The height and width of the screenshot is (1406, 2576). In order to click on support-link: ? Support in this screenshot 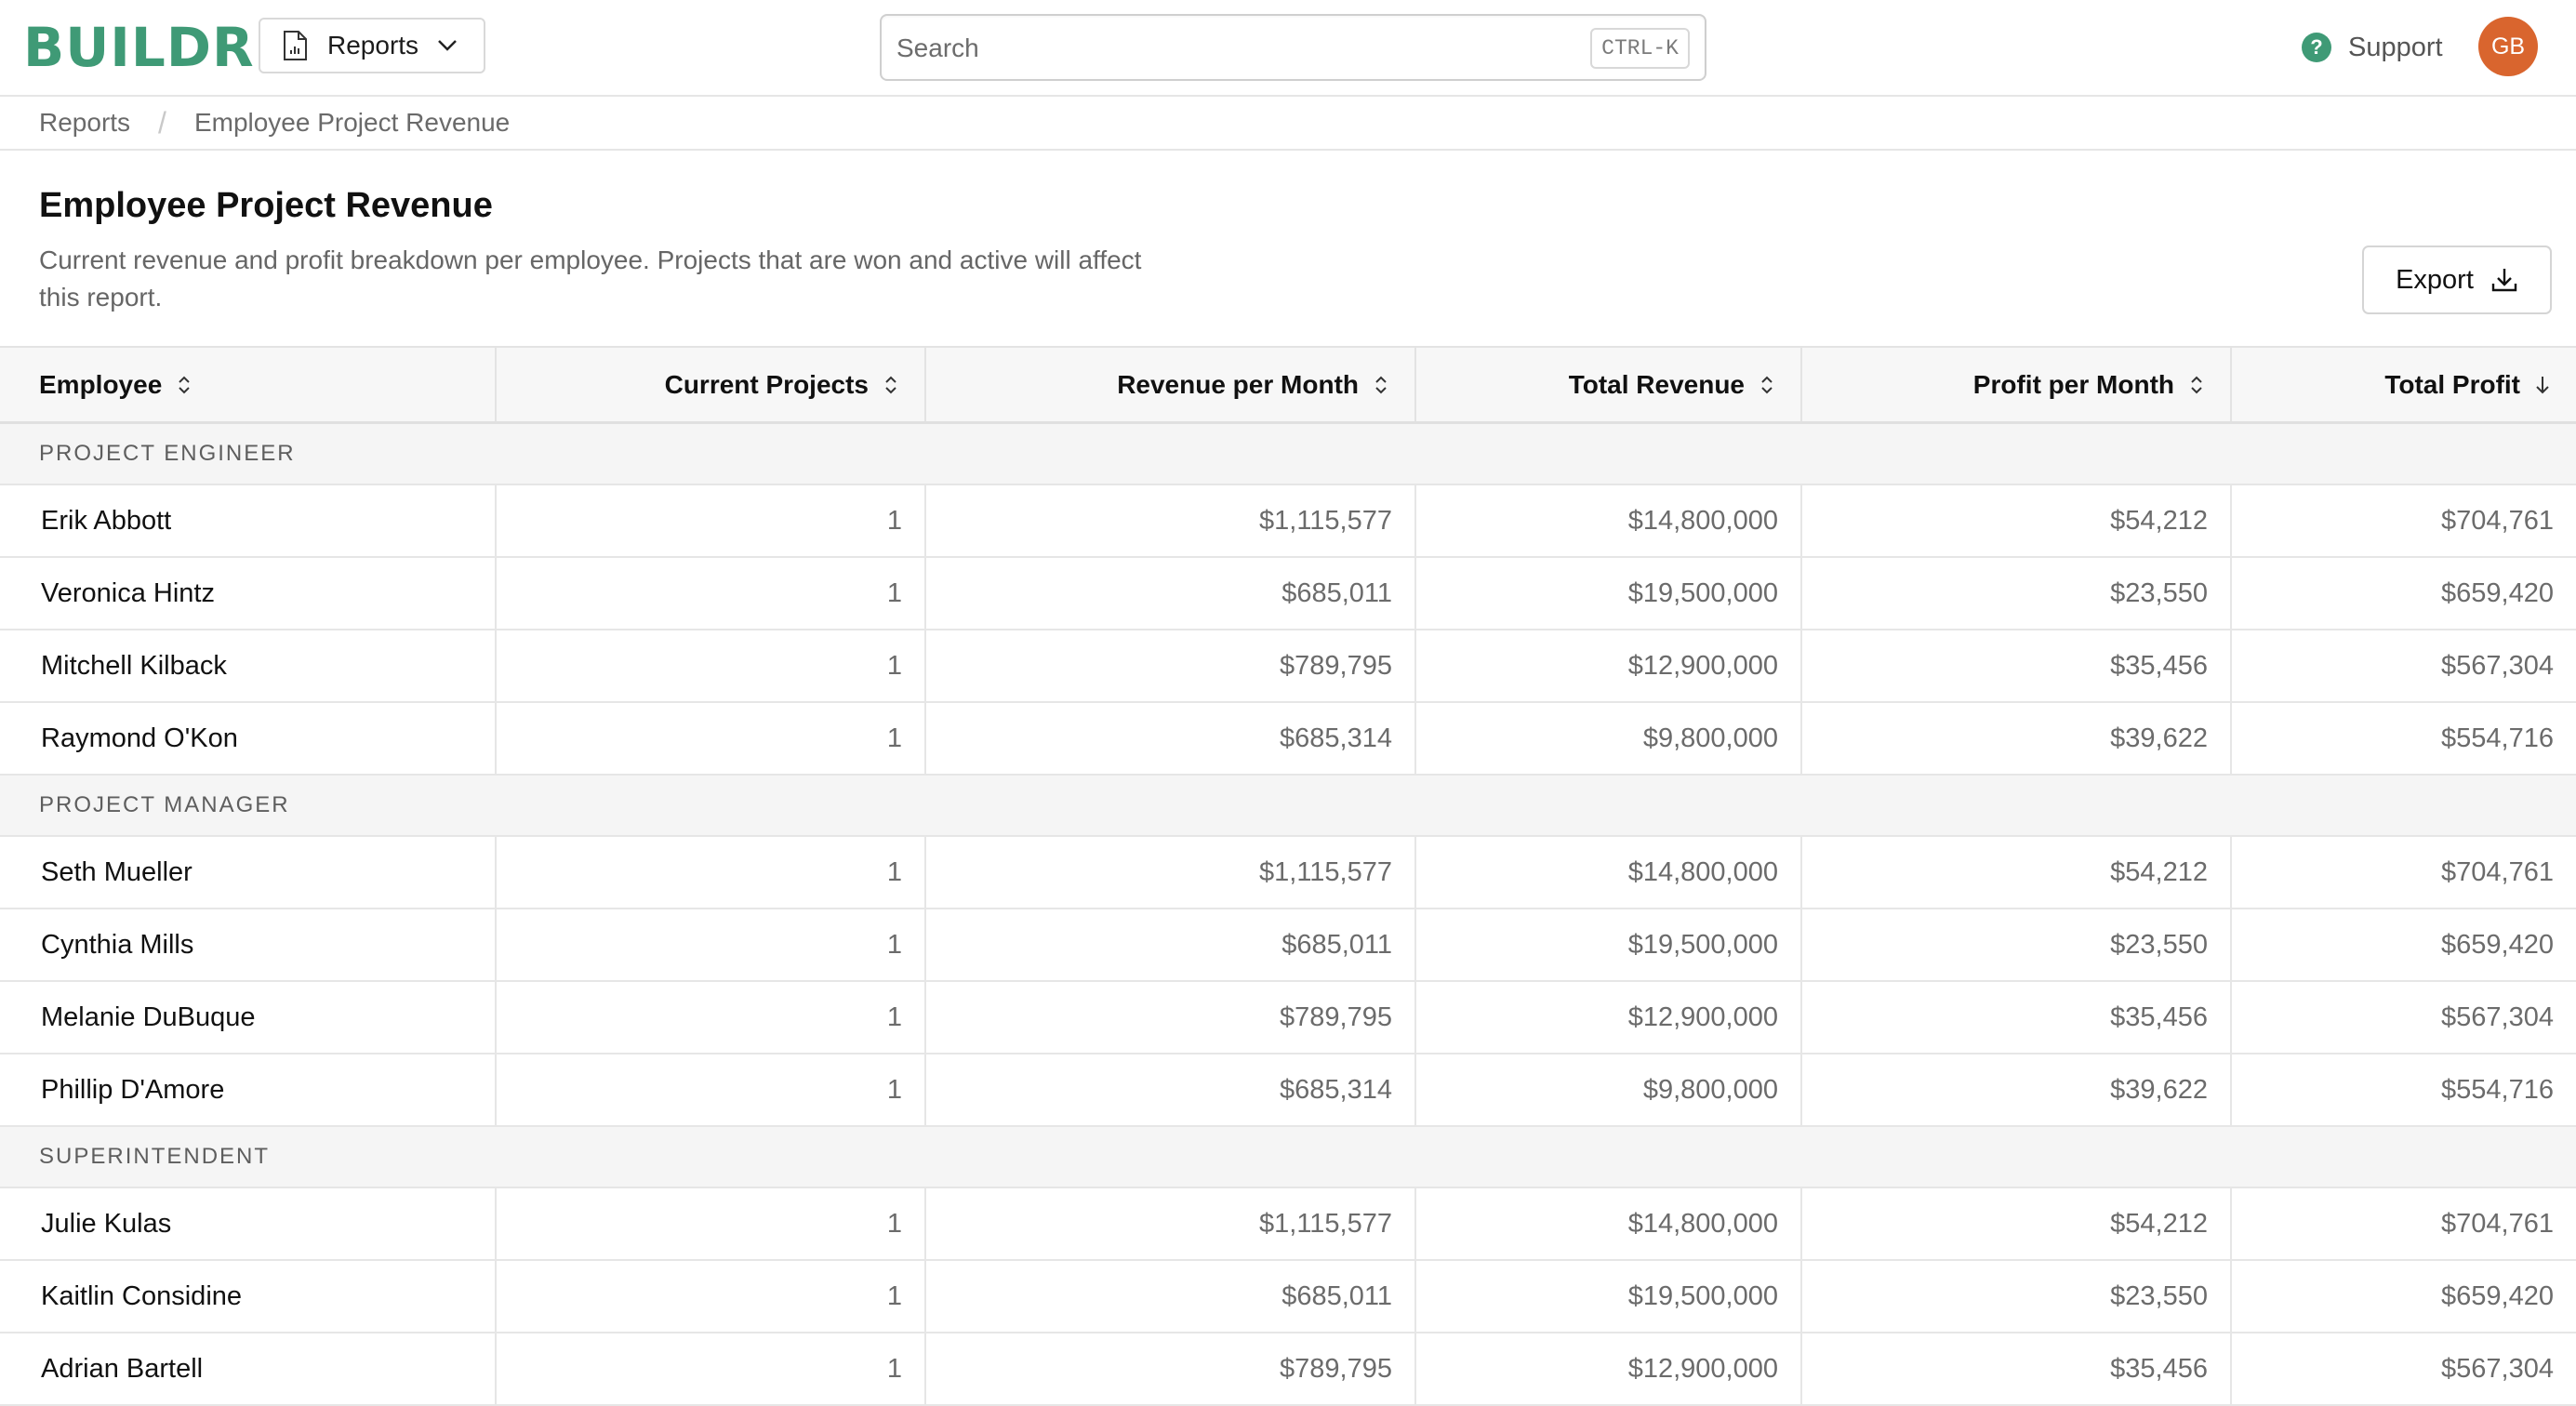, I will do `click(2372, 47)`.